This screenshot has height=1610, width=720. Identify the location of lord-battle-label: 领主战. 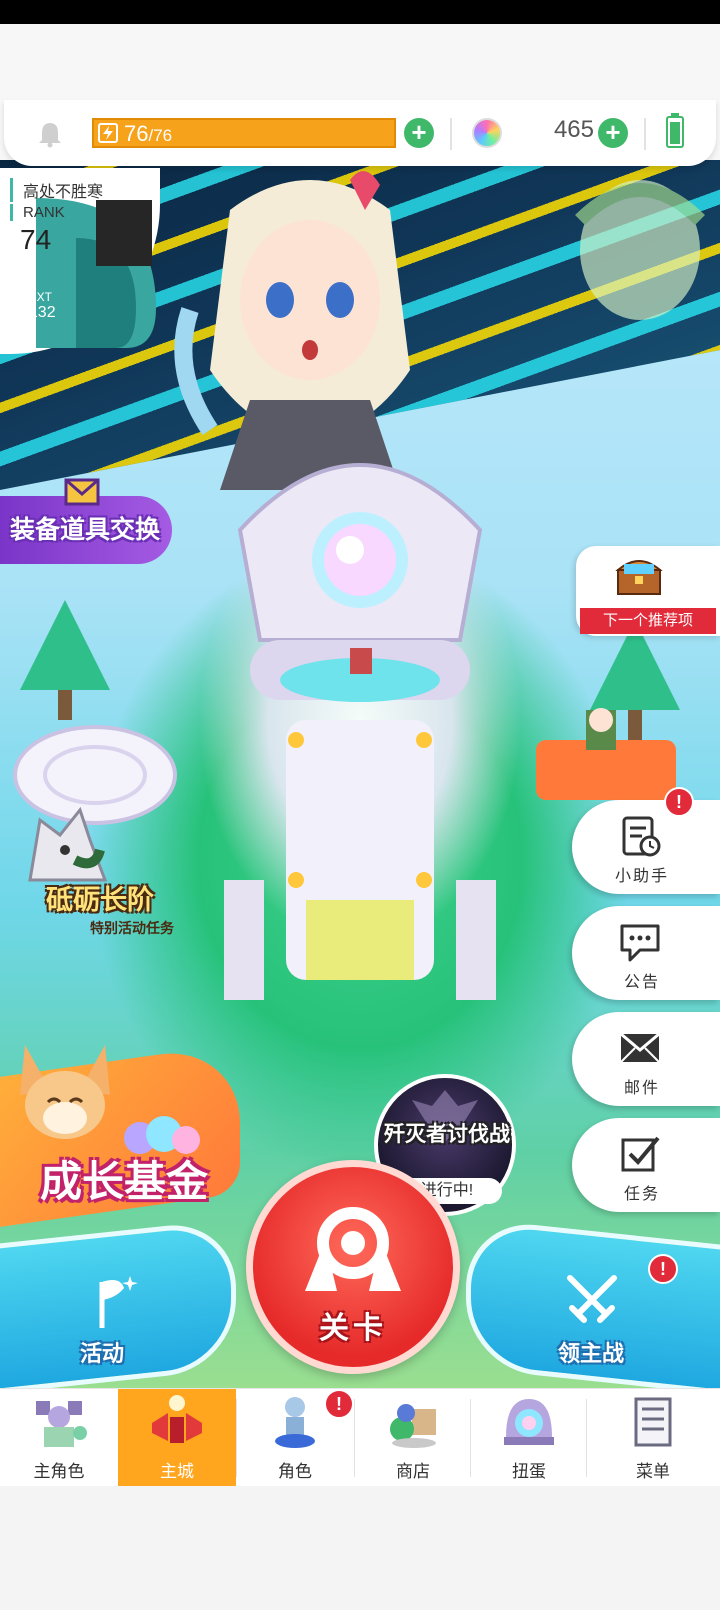
(591, 1353).